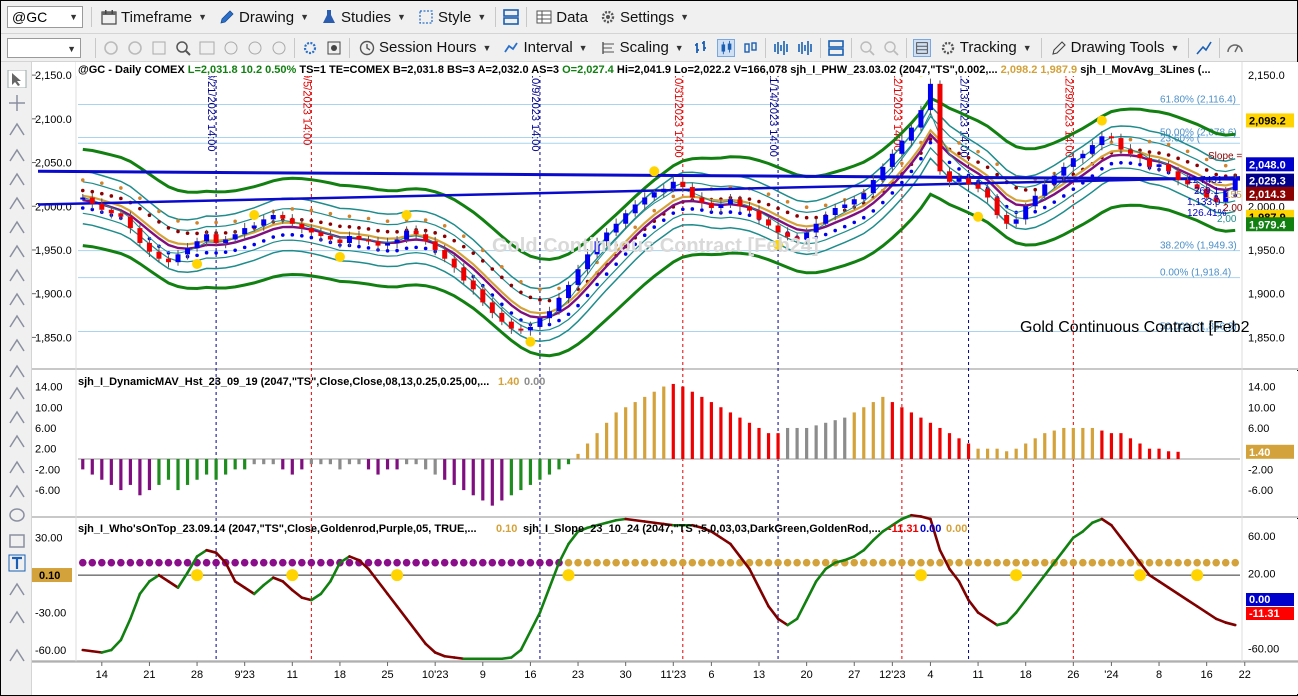  What do you see at coordinates (986, 48) in the screenshot?
I see `tracking-menu: Tracking ▼` at bounding box center [986, 48].